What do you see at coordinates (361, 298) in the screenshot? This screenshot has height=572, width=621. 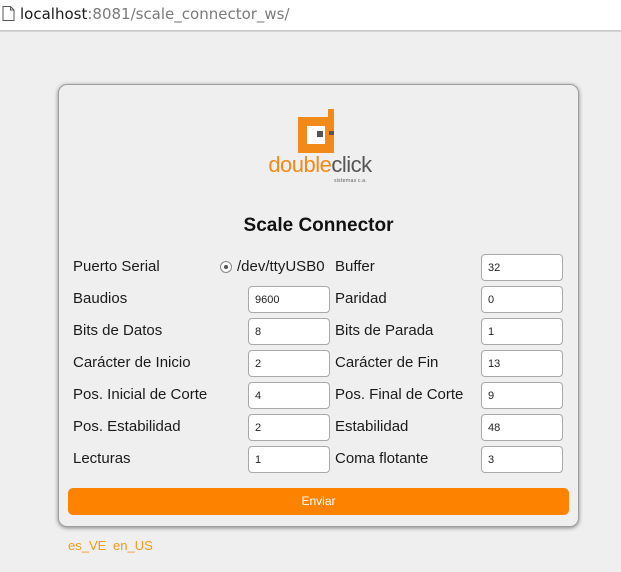 I see `label-paridad: Paridad` at bounding box center [361, 298].